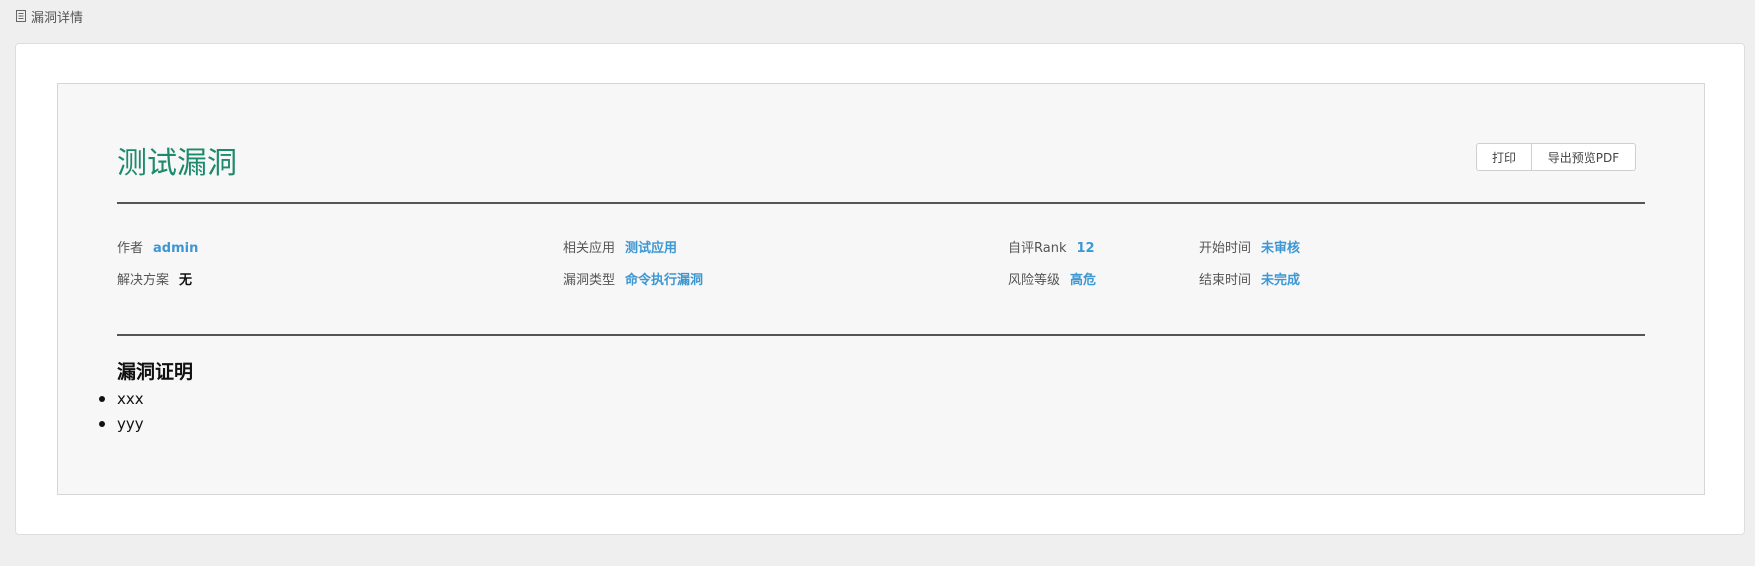 This screenshot has height=566, width=1755. I want to click on action-button-group: 打印 导出预览PDF, so click(1556, 157).